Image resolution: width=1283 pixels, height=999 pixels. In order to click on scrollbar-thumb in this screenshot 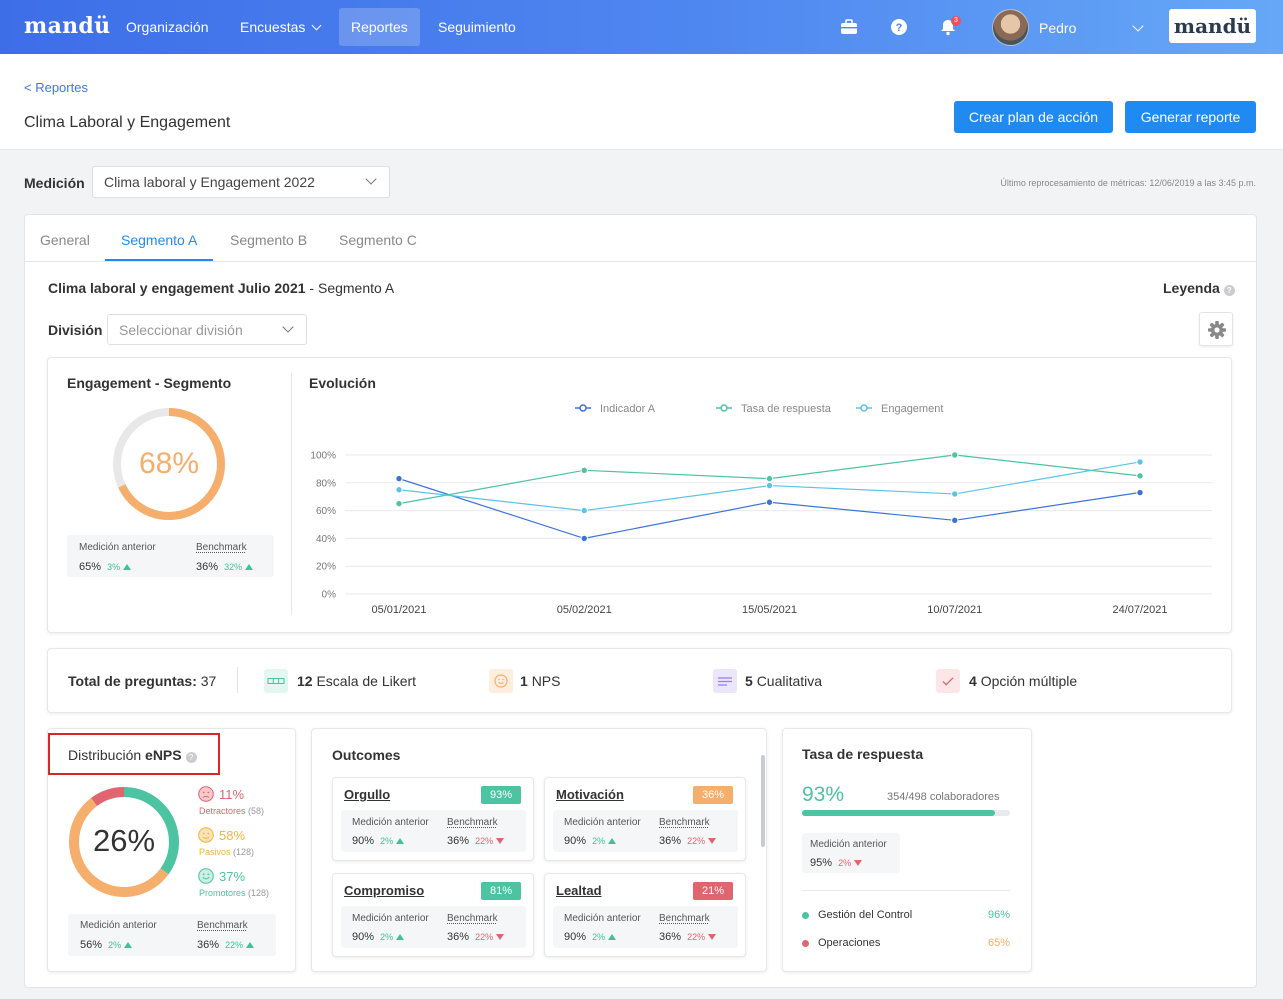, I will do `click(763, 801)`.